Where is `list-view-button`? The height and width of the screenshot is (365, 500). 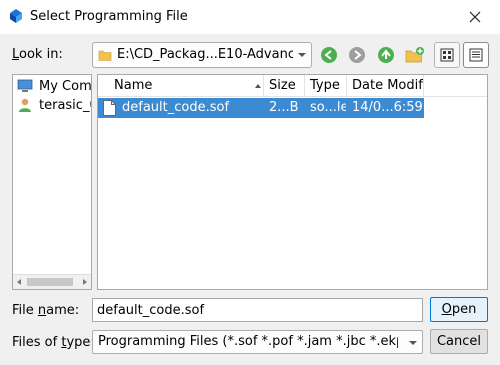
list-view-button is located at coordinates (447, 55).